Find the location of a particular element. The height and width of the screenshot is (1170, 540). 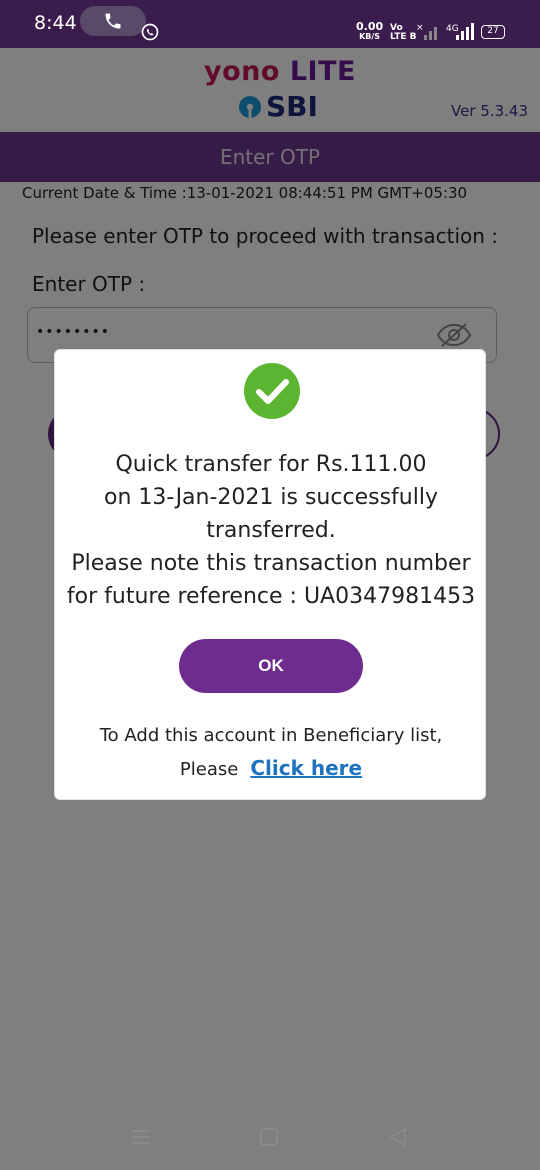

back-icon is located at coordinates (398, 1137).